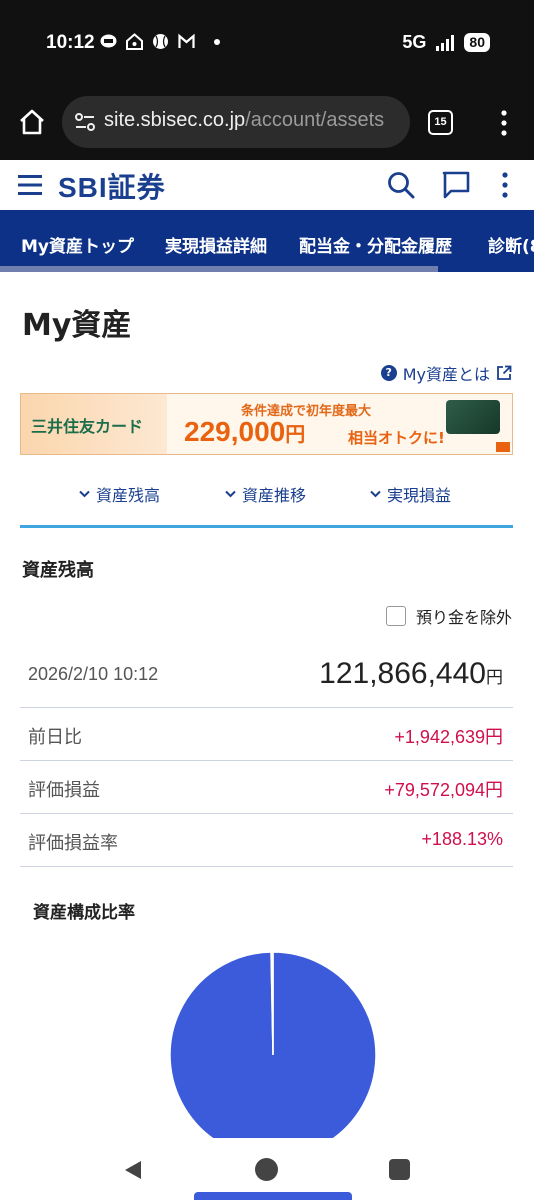 This screenshot has width=534, height=1200. I want to click on help-link: ? My資産とは, so click(446, 373).